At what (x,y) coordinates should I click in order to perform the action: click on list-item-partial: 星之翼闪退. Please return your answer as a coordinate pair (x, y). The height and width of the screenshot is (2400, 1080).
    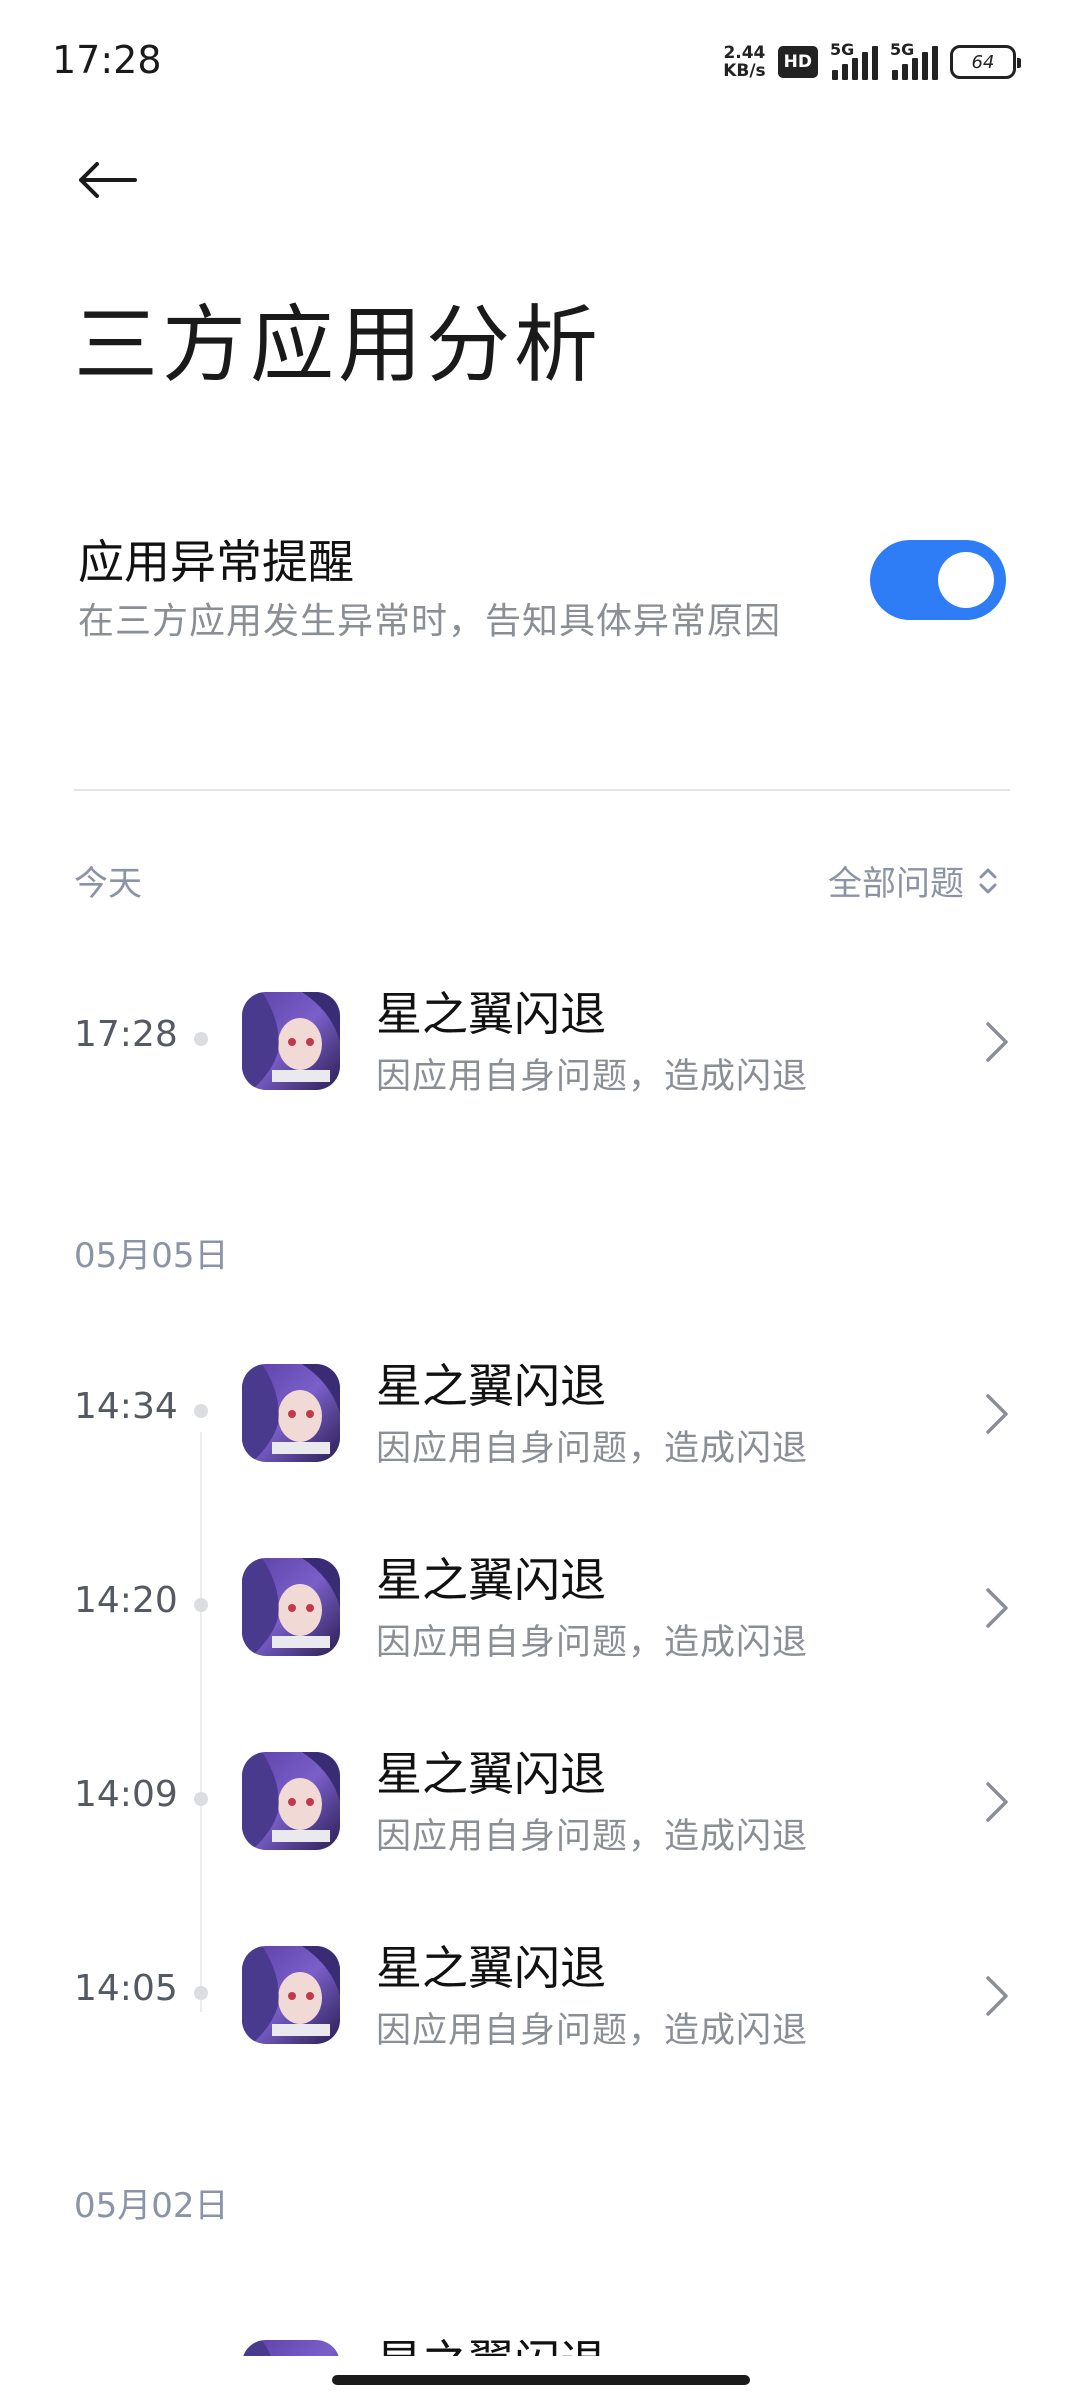
    Looking at the image, I should click on (540, 2337).